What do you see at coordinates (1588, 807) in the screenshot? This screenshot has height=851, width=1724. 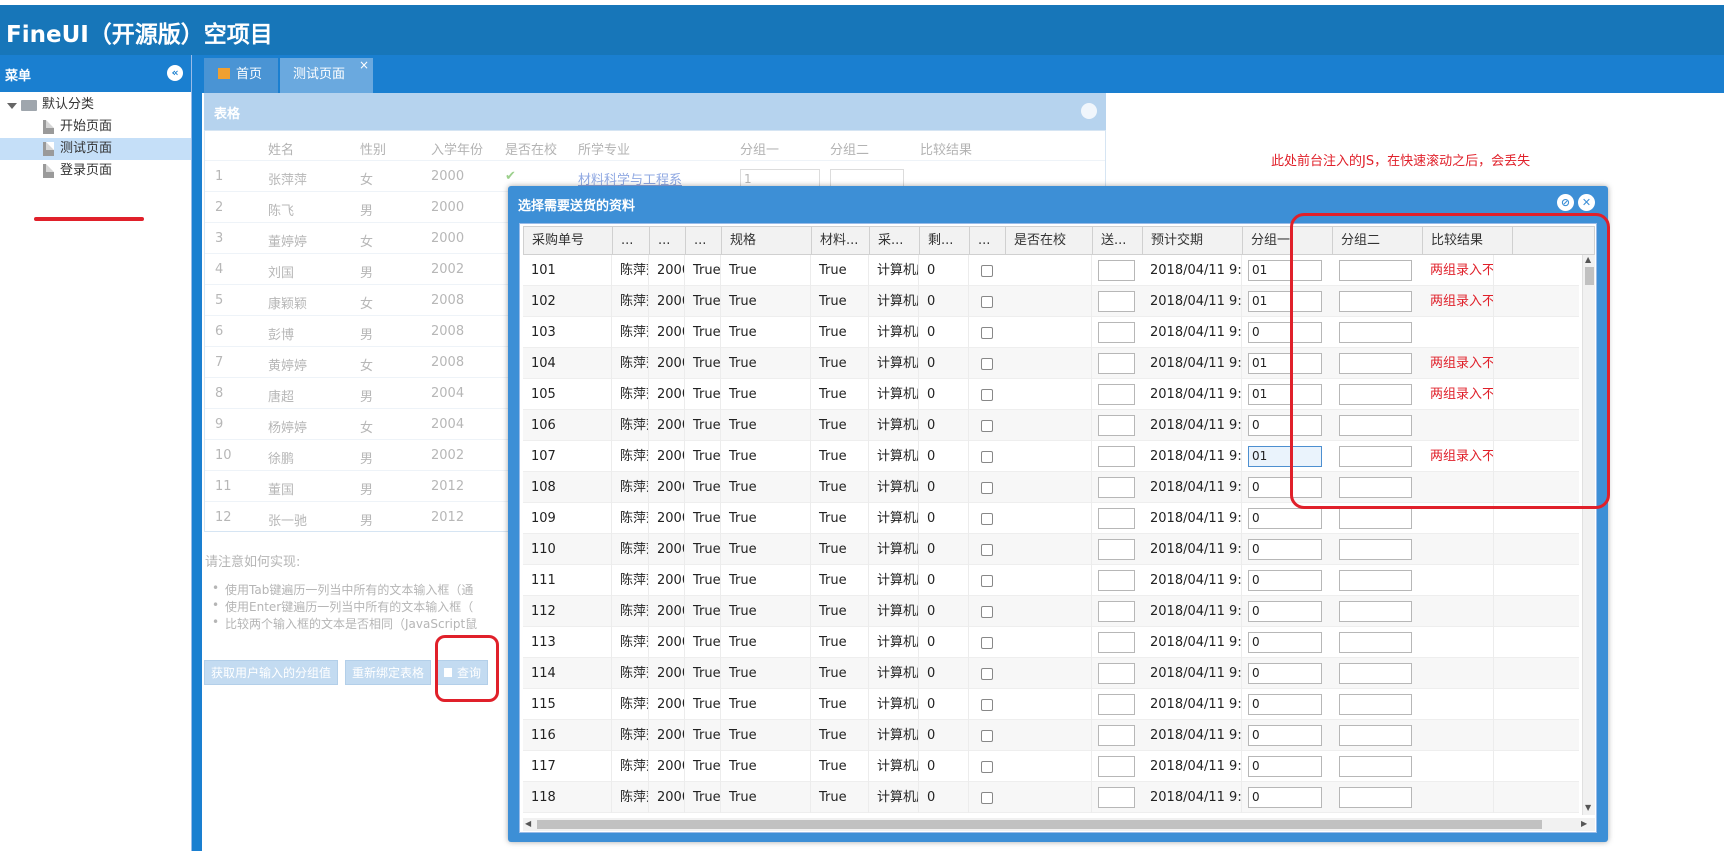 I see `scroll-down-icon: ▼` at bounding box center [1588, 807].